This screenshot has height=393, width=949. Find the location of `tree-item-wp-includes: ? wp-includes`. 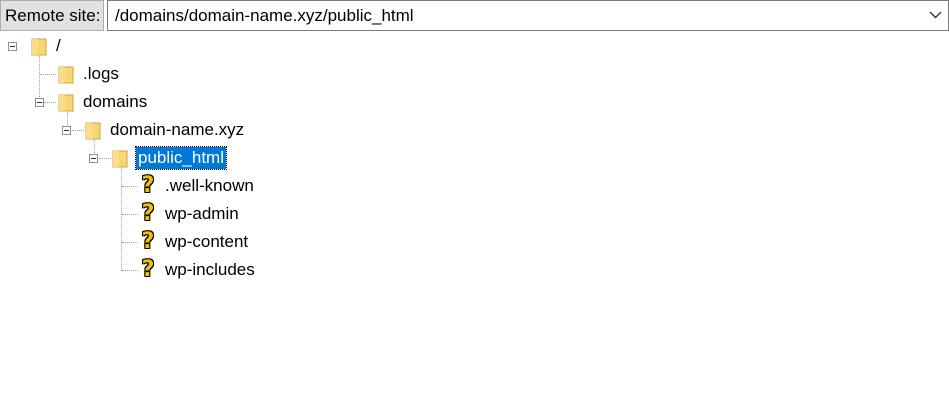

tree-item-wp-includes: ? wp-includes is located at coordinates (140, 270).